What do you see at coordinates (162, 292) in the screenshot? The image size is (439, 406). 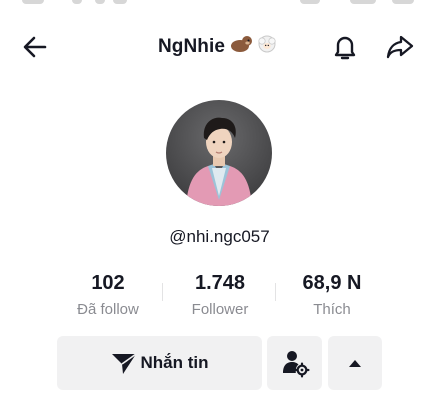 I see `stat-divider` at bounding box center [162, 292].